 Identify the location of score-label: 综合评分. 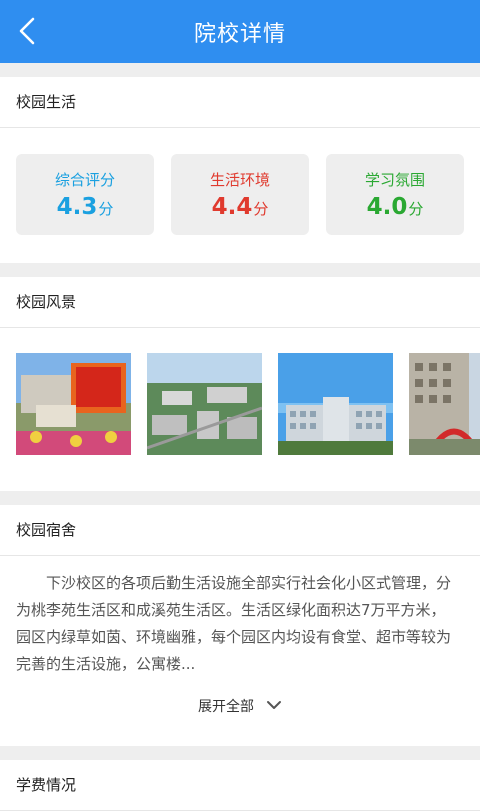
(84, 180).